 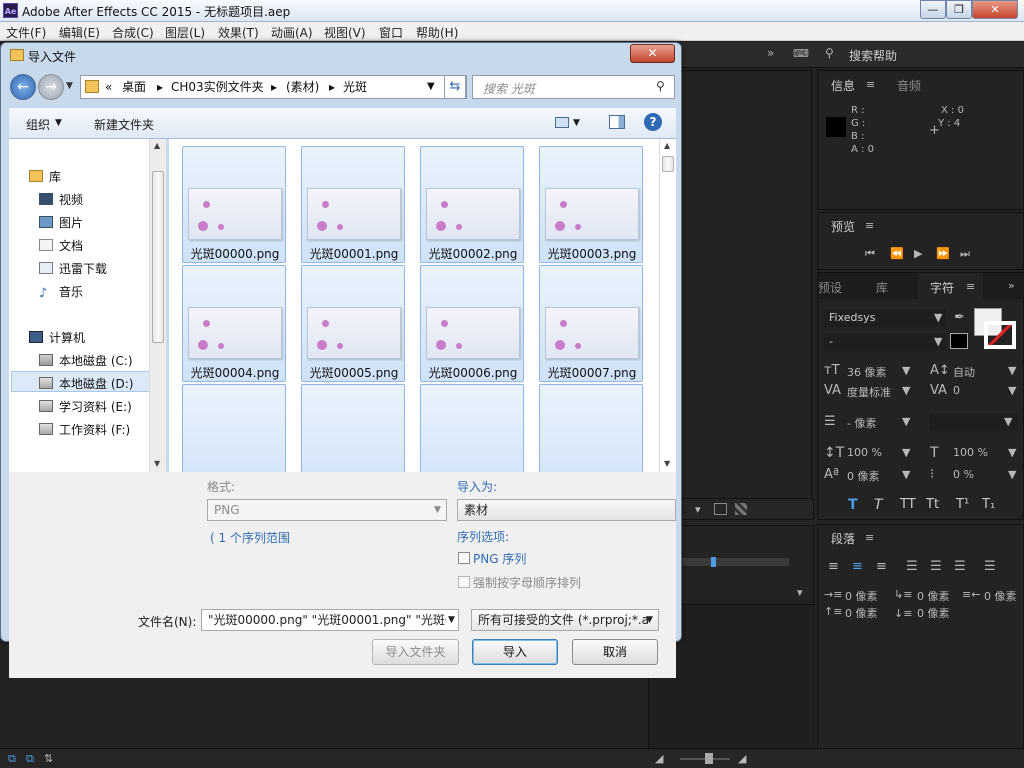 What do you see at coordinates (234, 204) in the screenshot?
I see `file-item: 光斑00000.png` at bounding box center [234, 204].